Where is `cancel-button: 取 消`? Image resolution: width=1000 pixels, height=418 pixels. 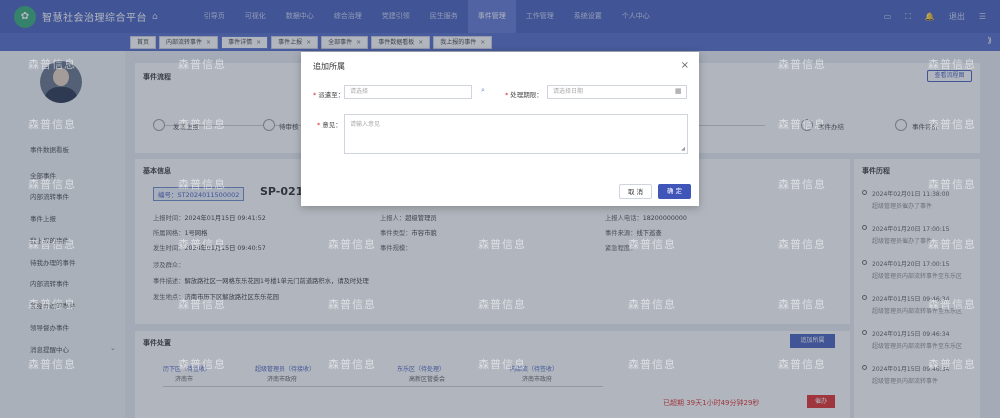 cancel-button: 取 消 is located at coordinates (635, 191).